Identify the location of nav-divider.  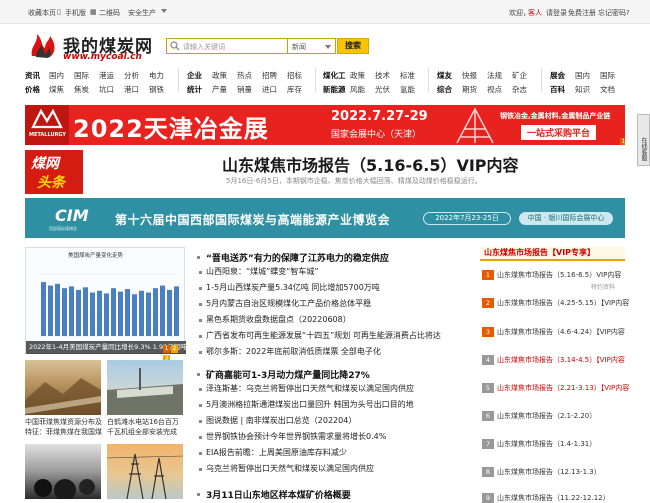
(315, 80).